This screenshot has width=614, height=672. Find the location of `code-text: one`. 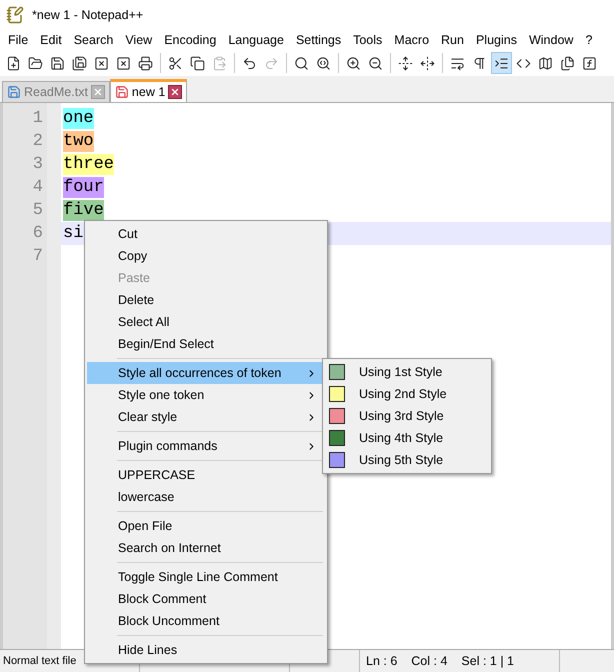

code-text: one is located at coordinates (78, 118).